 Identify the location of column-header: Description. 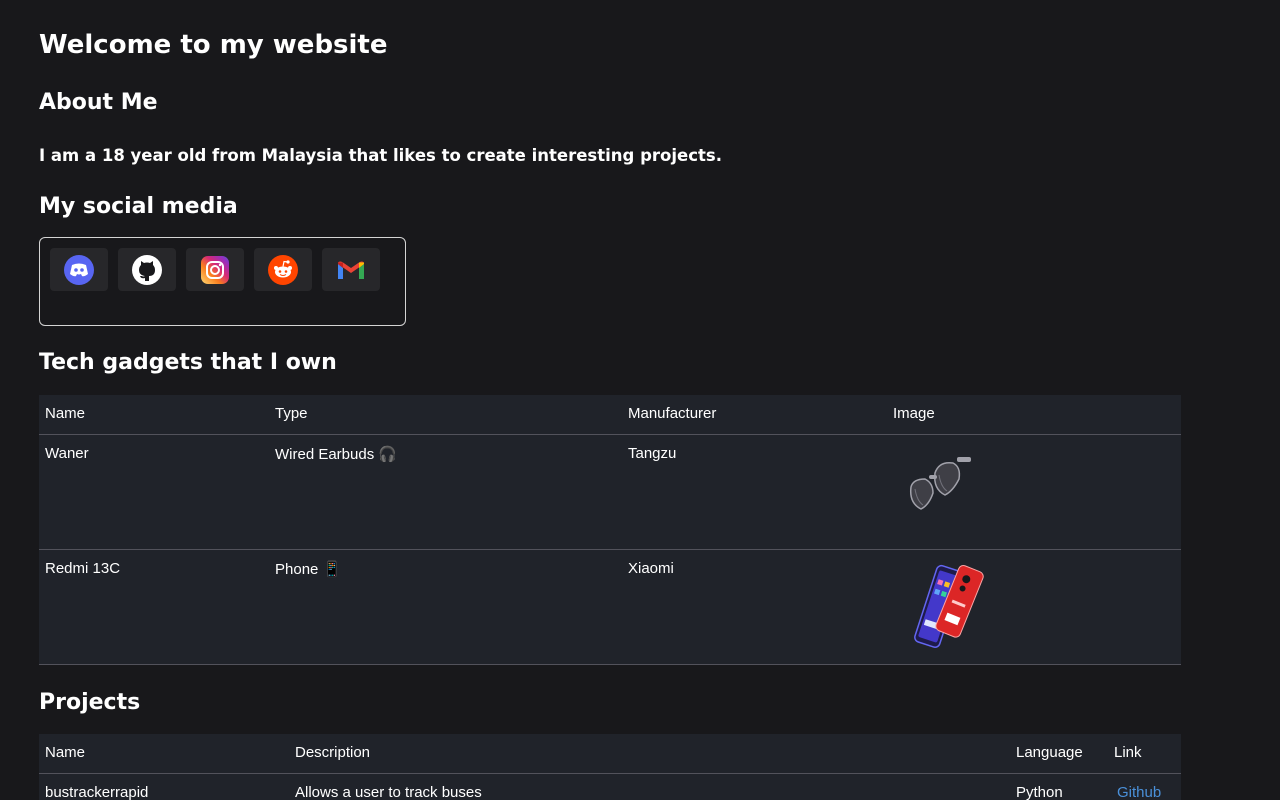
(333, 752).